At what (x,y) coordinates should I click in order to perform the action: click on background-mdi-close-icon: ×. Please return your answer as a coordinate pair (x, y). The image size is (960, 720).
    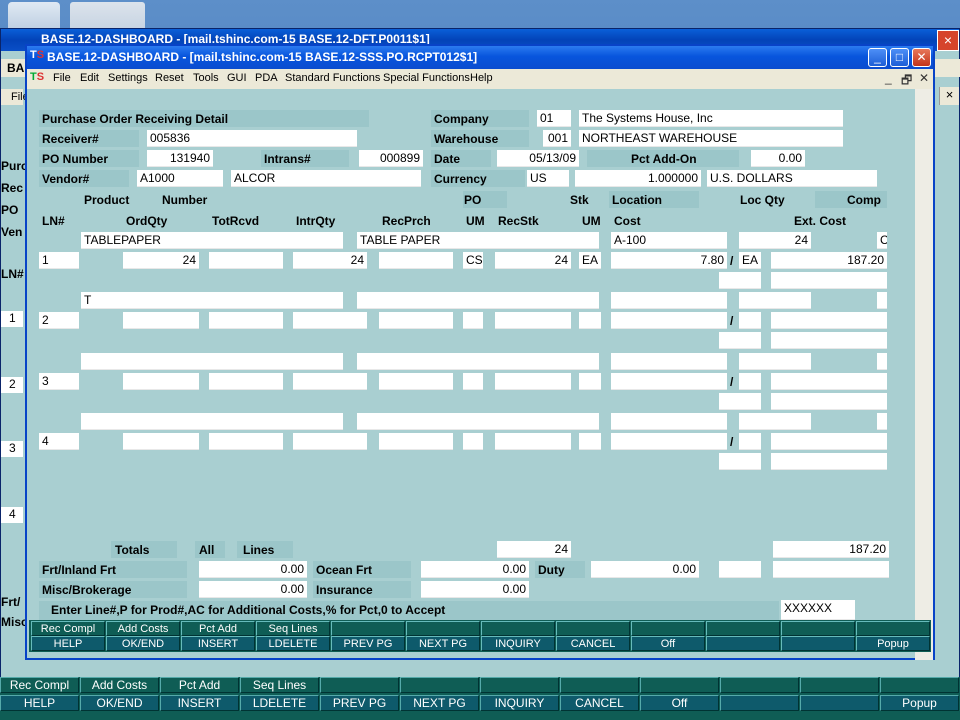
    Looking at the image, I should click on (949, 96).